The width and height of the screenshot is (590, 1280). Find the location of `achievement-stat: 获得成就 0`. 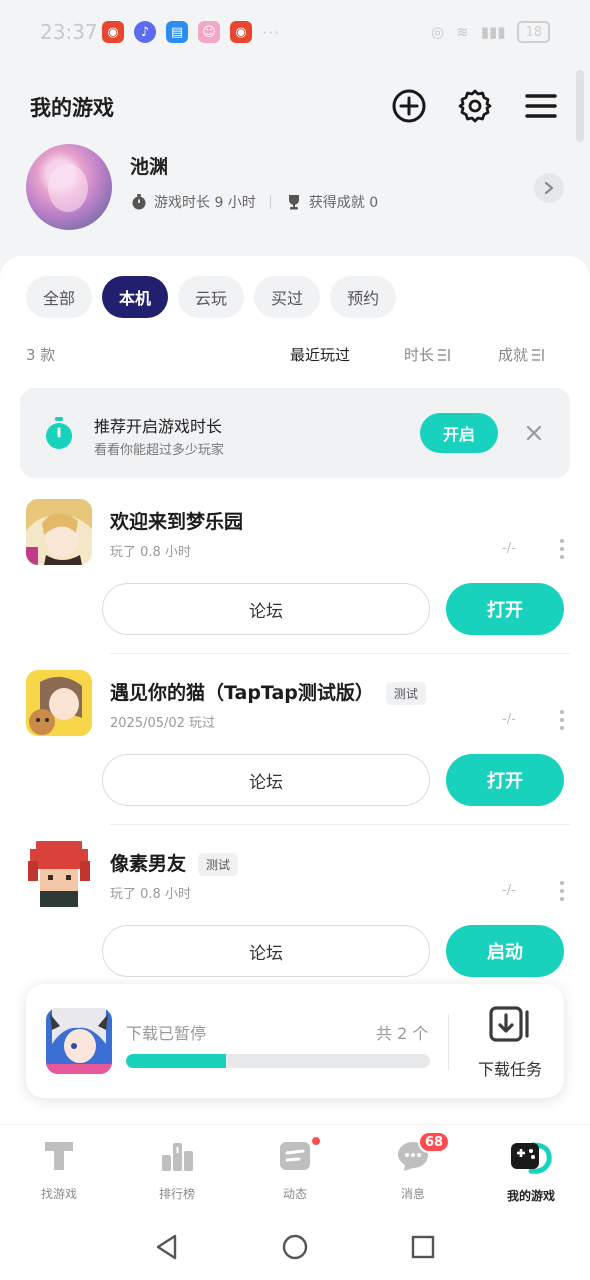

achievement-stat: 获得成就 0 is located at coordinates (343, 203).